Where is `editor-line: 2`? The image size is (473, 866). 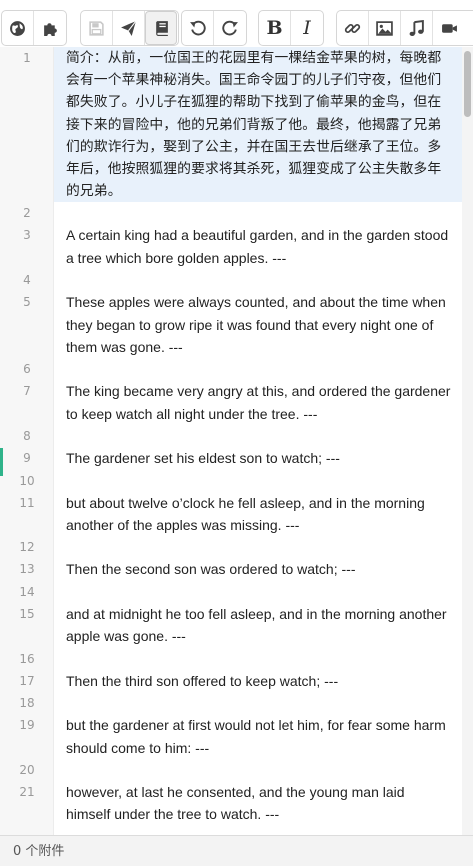 editor-line: 2 is located at coordinates (231, 213).